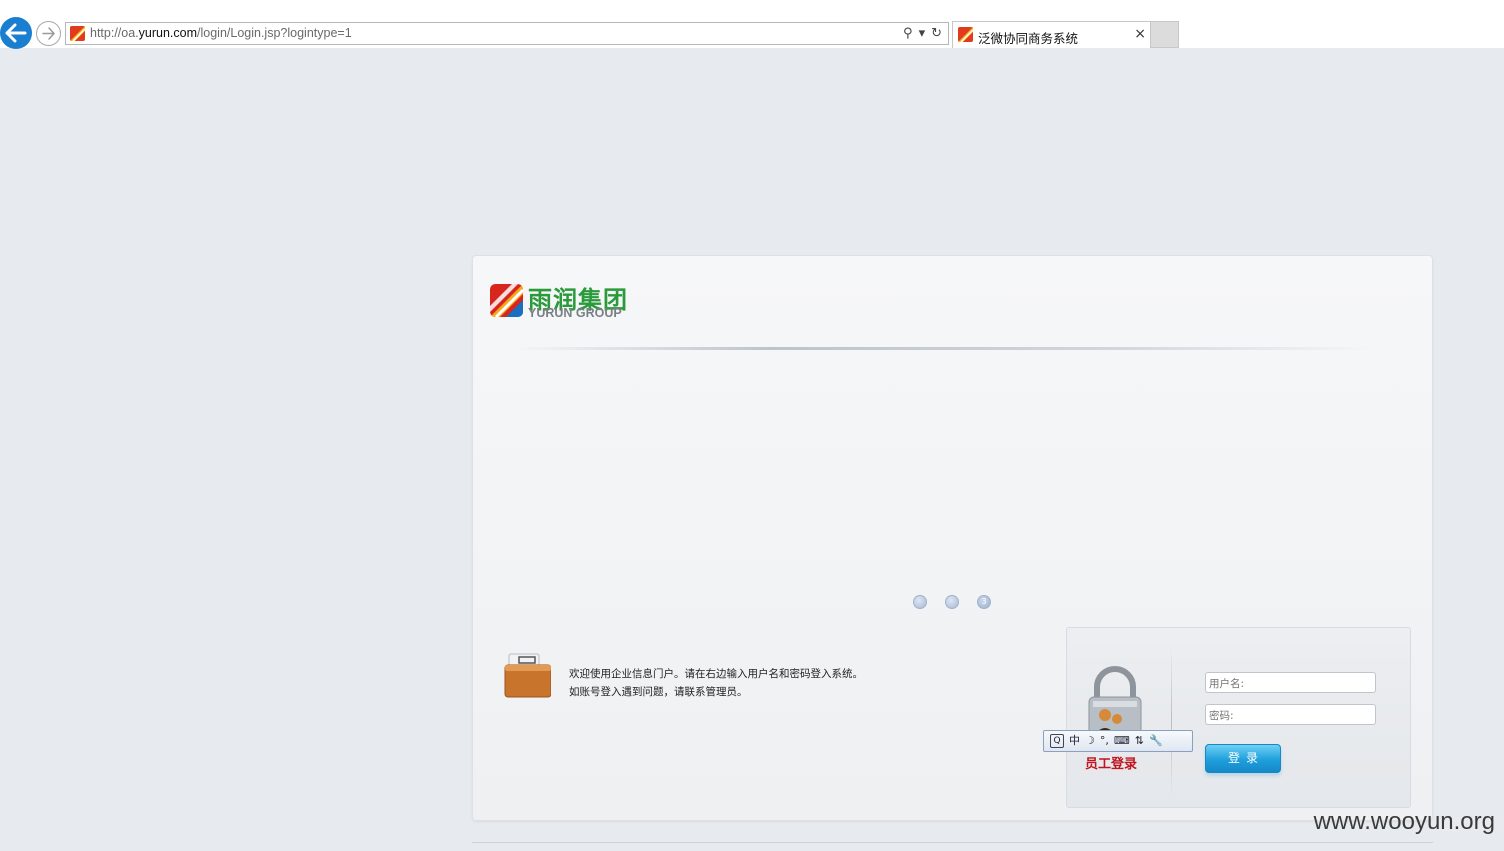  What do you see at coordinates (1090, 741) in the screenshot?
I see `moon-icon: ☽` at bounding box center [1090, 741].